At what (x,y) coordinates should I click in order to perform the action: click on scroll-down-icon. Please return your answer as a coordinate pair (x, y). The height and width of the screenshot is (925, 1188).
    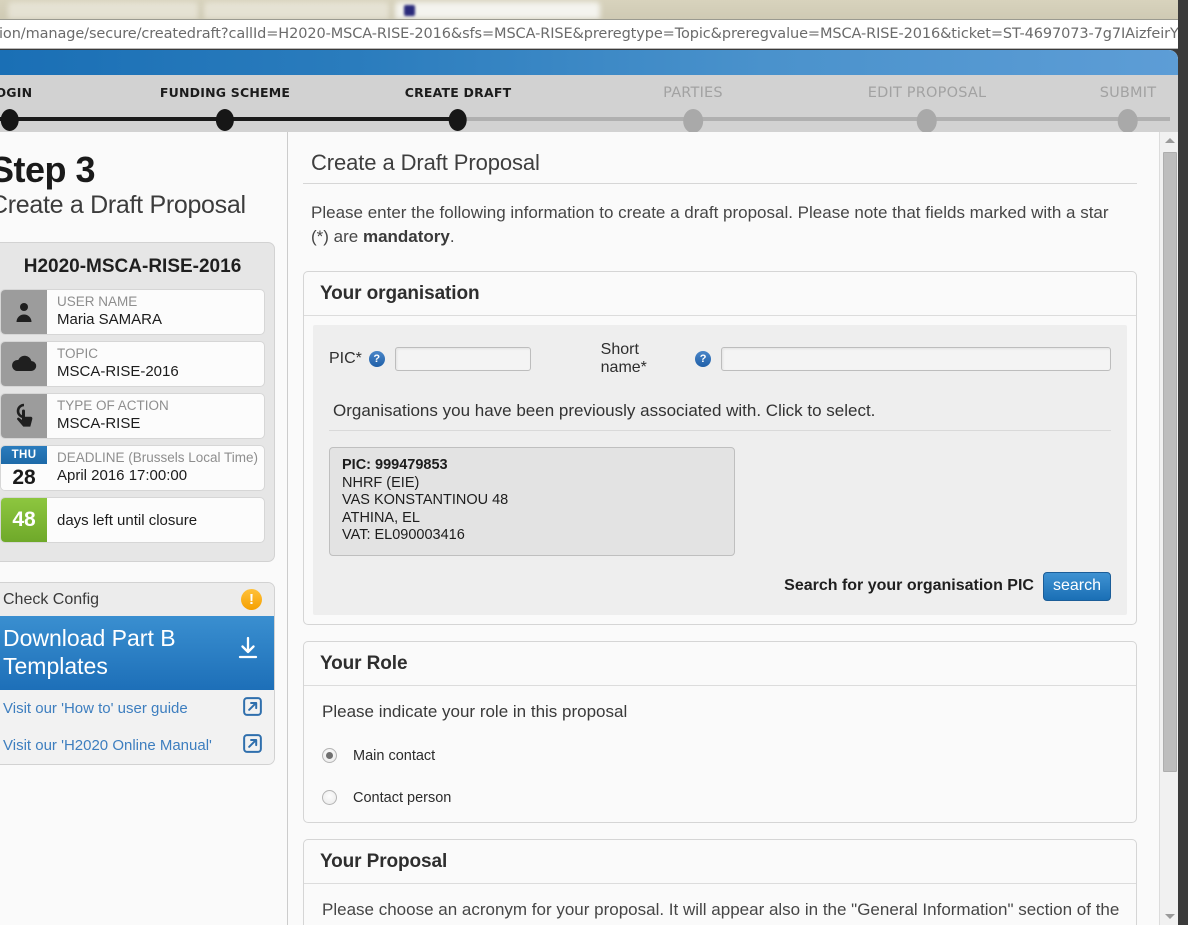
    Looking at the image, I should click on (1169, 916).